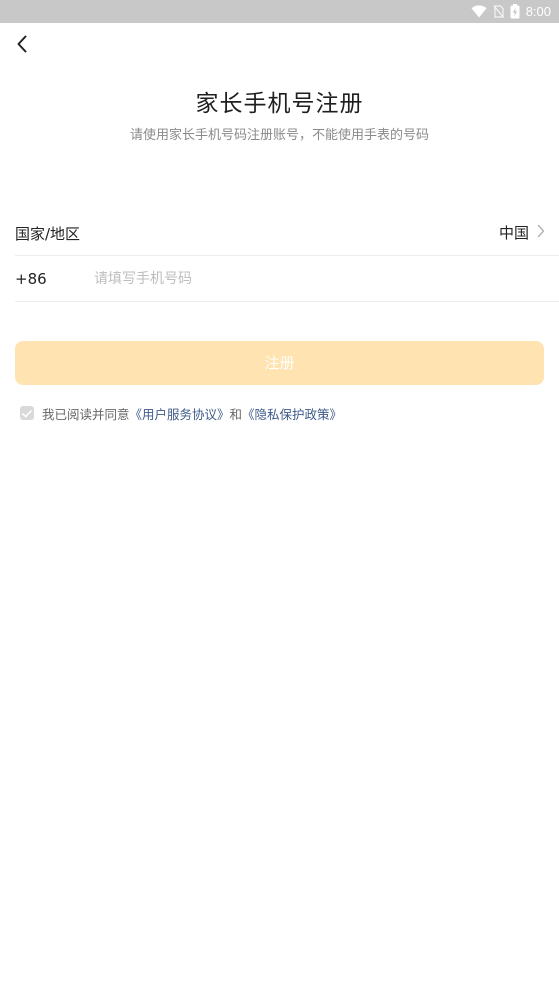 Image resolution: width=559 pixels, height=993 pixels. What do you see at coordinates (287, 233) in the screenshot?
I see `region-row: 国家/地区 中国` at bounding box center [287, 233].